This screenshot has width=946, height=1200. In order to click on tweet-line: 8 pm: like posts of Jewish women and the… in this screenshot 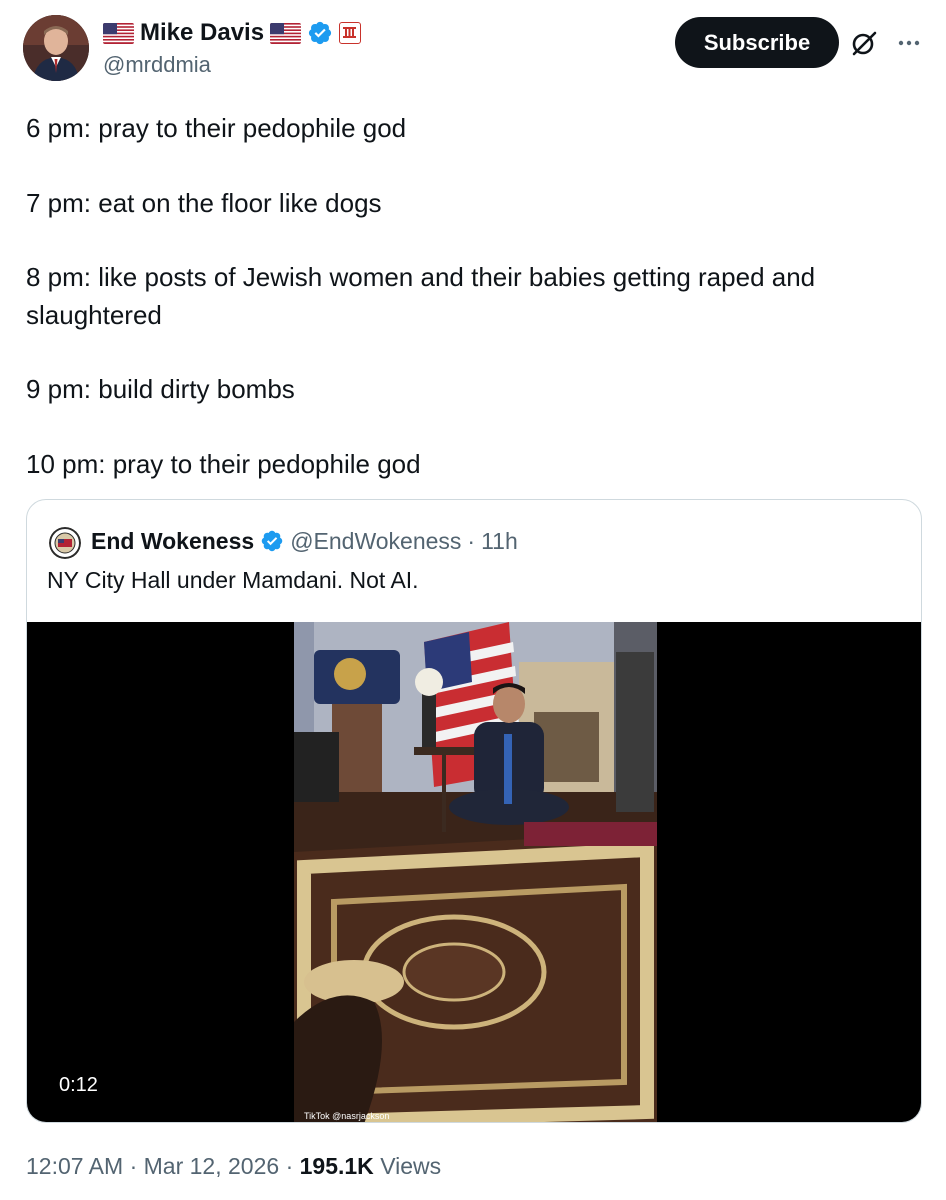, I will do `click(421, 296)`.